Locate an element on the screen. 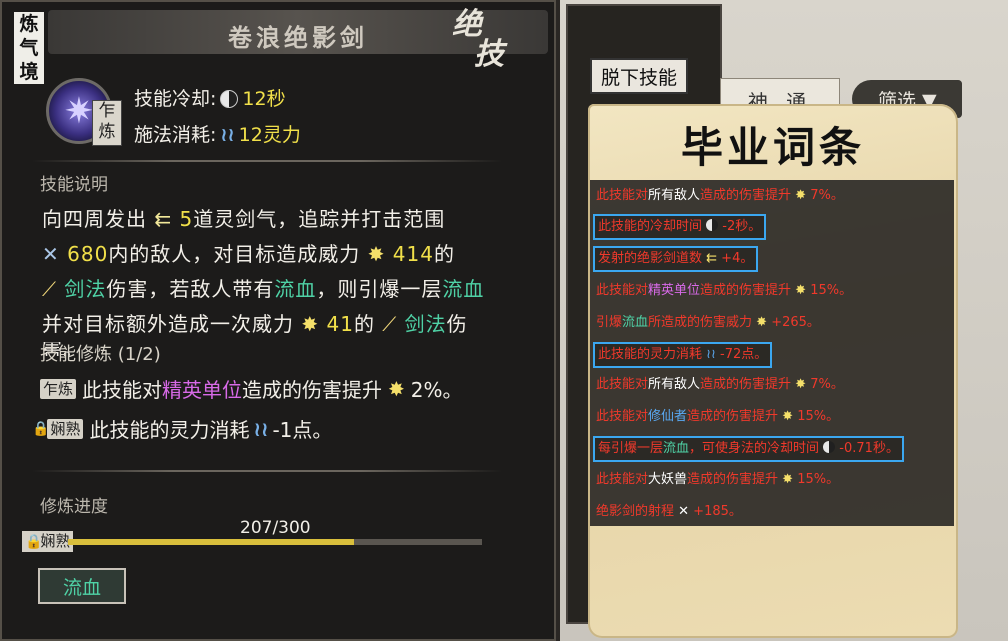 The width and height of the screenshot is (1008, 641). cost-label: 施法消耗: is located at coordinates (175, 135).